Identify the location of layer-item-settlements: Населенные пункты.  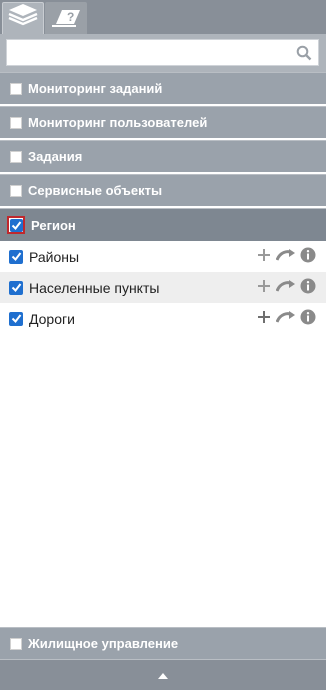
(163, 287).